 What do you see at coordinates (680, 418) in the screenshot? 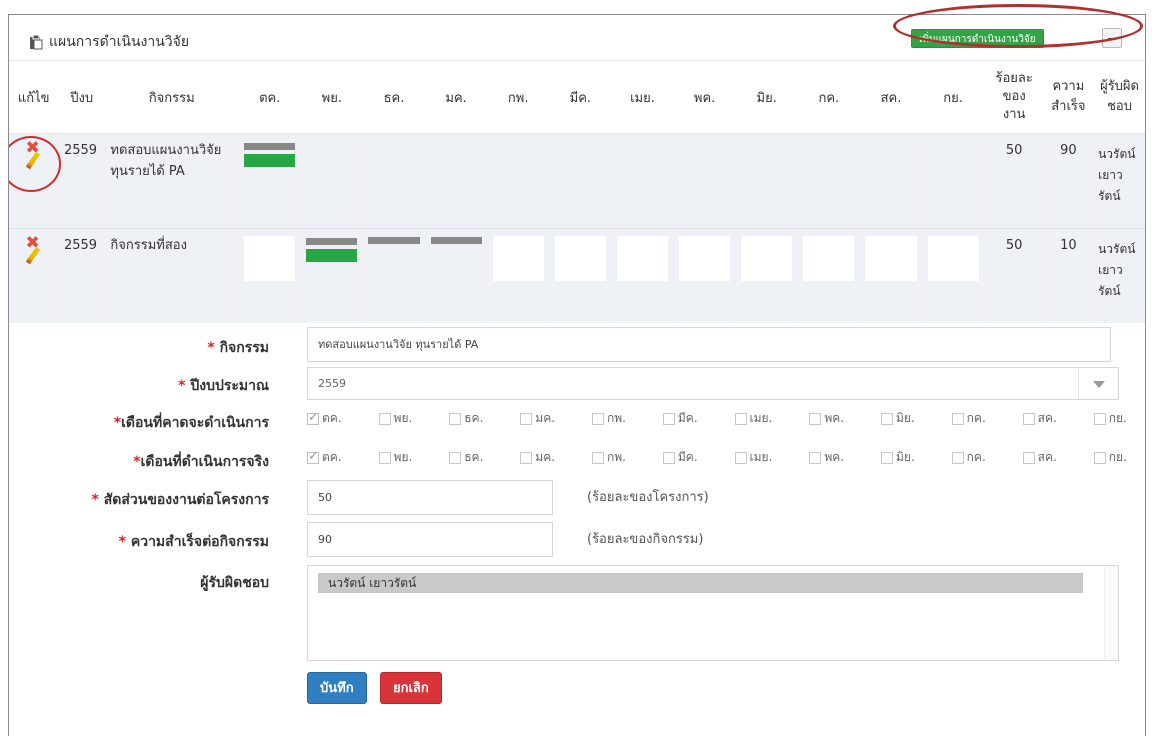
I see `planned-month-option: มีค.` at bounding box center [680, 418].